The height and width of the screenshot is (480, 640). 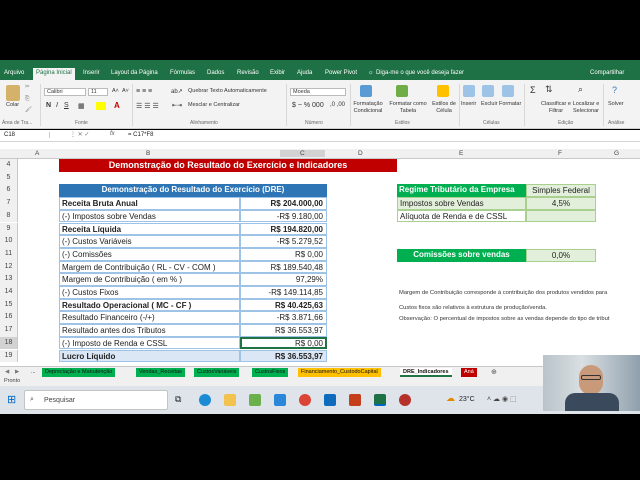 I want to click on align-left-icon: ☰ ☰ ☰, so click(x=147, y=106).